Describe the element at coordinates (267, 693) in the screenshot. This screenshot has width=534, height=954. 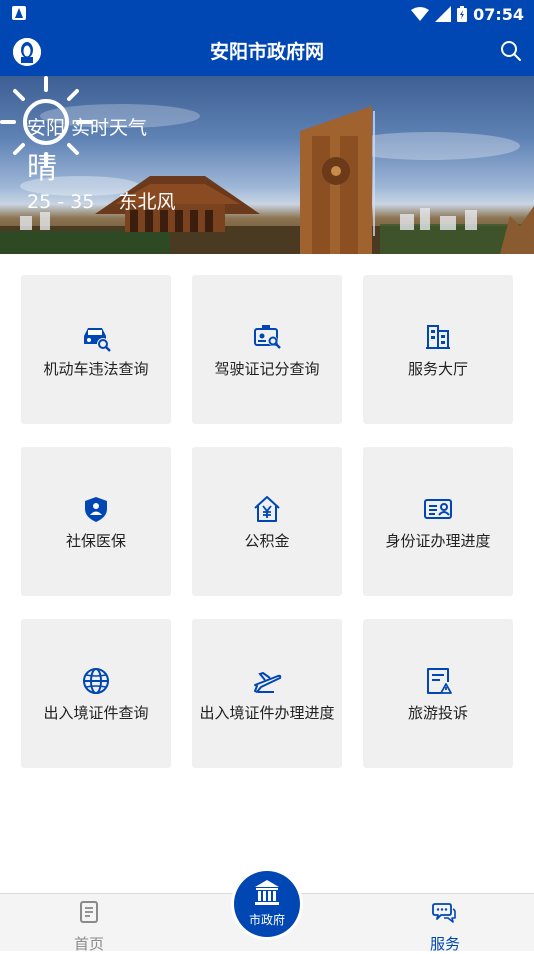
I see `service-tile-exit-entry-progress: 出入境证件办理进度` at that location.